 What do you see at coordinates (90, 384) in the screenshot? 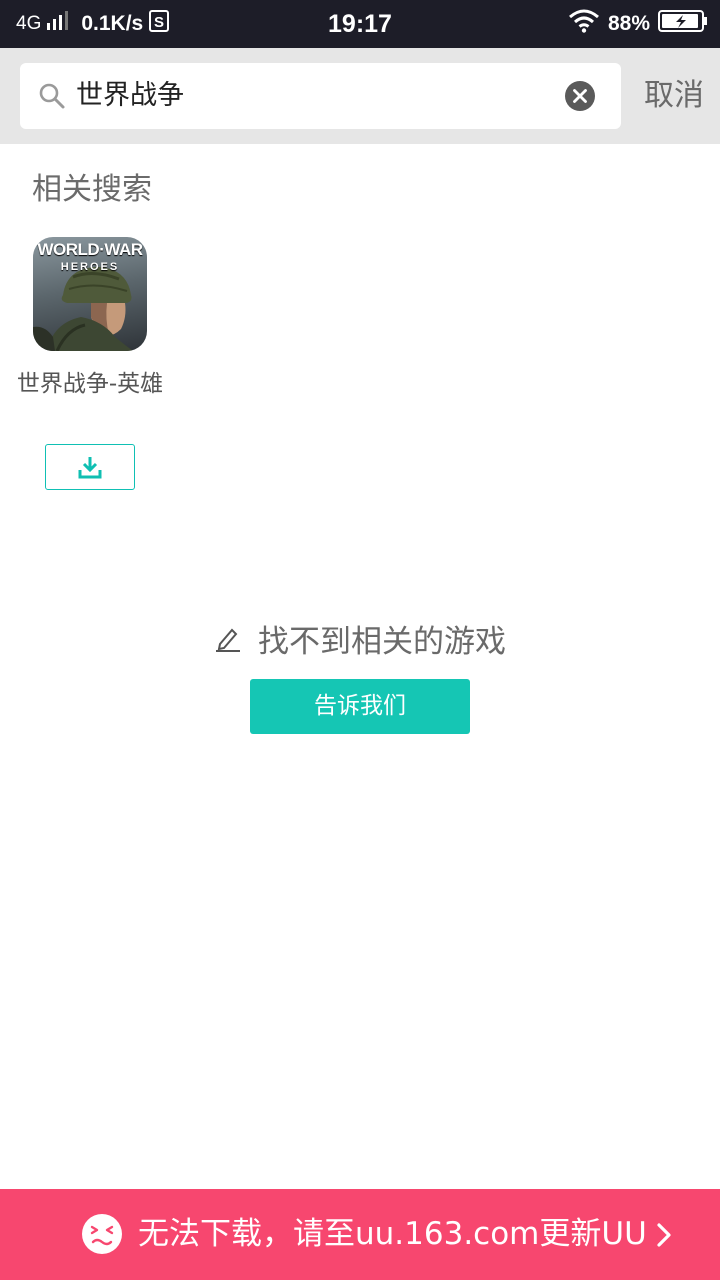
I see `game-name: 世界战争-英雄` at bounding box center [90, 384].